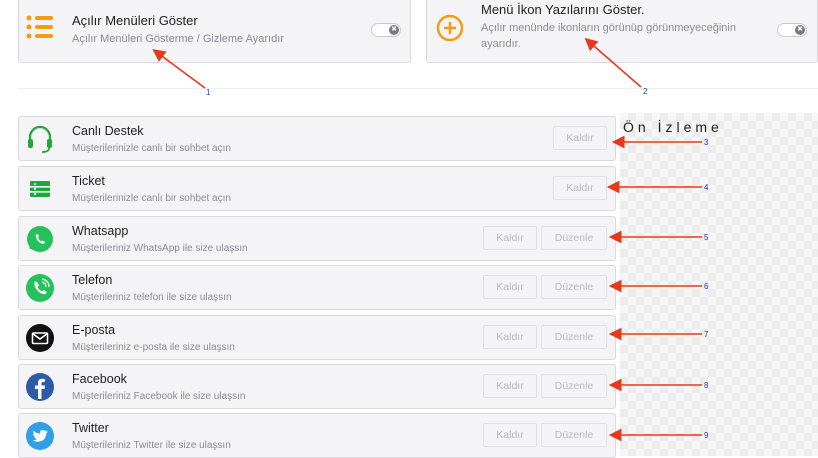 Image resolution: width=818 pixels, height=458 pixels. Describe the element at coordinates (108, 131) in the screenshot. I see `channel-title: Canlı Destek` at that location.